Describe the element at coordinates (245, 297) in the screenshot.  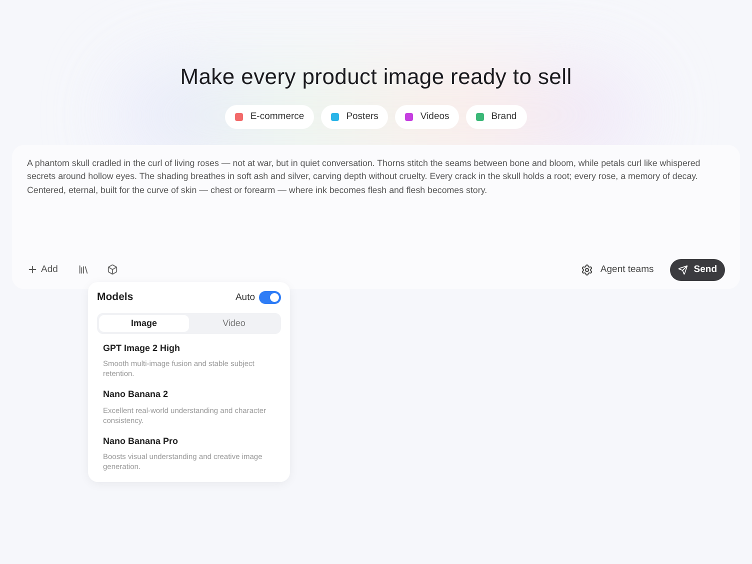
I see `auto-label: Auto` at that location.